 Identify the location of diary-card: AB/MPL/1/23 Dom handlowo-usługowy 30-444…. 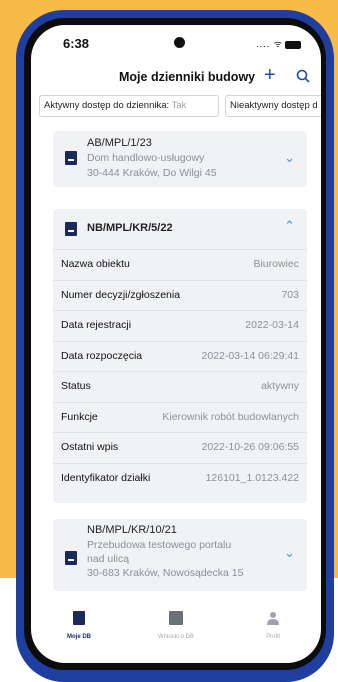
(180, 159).